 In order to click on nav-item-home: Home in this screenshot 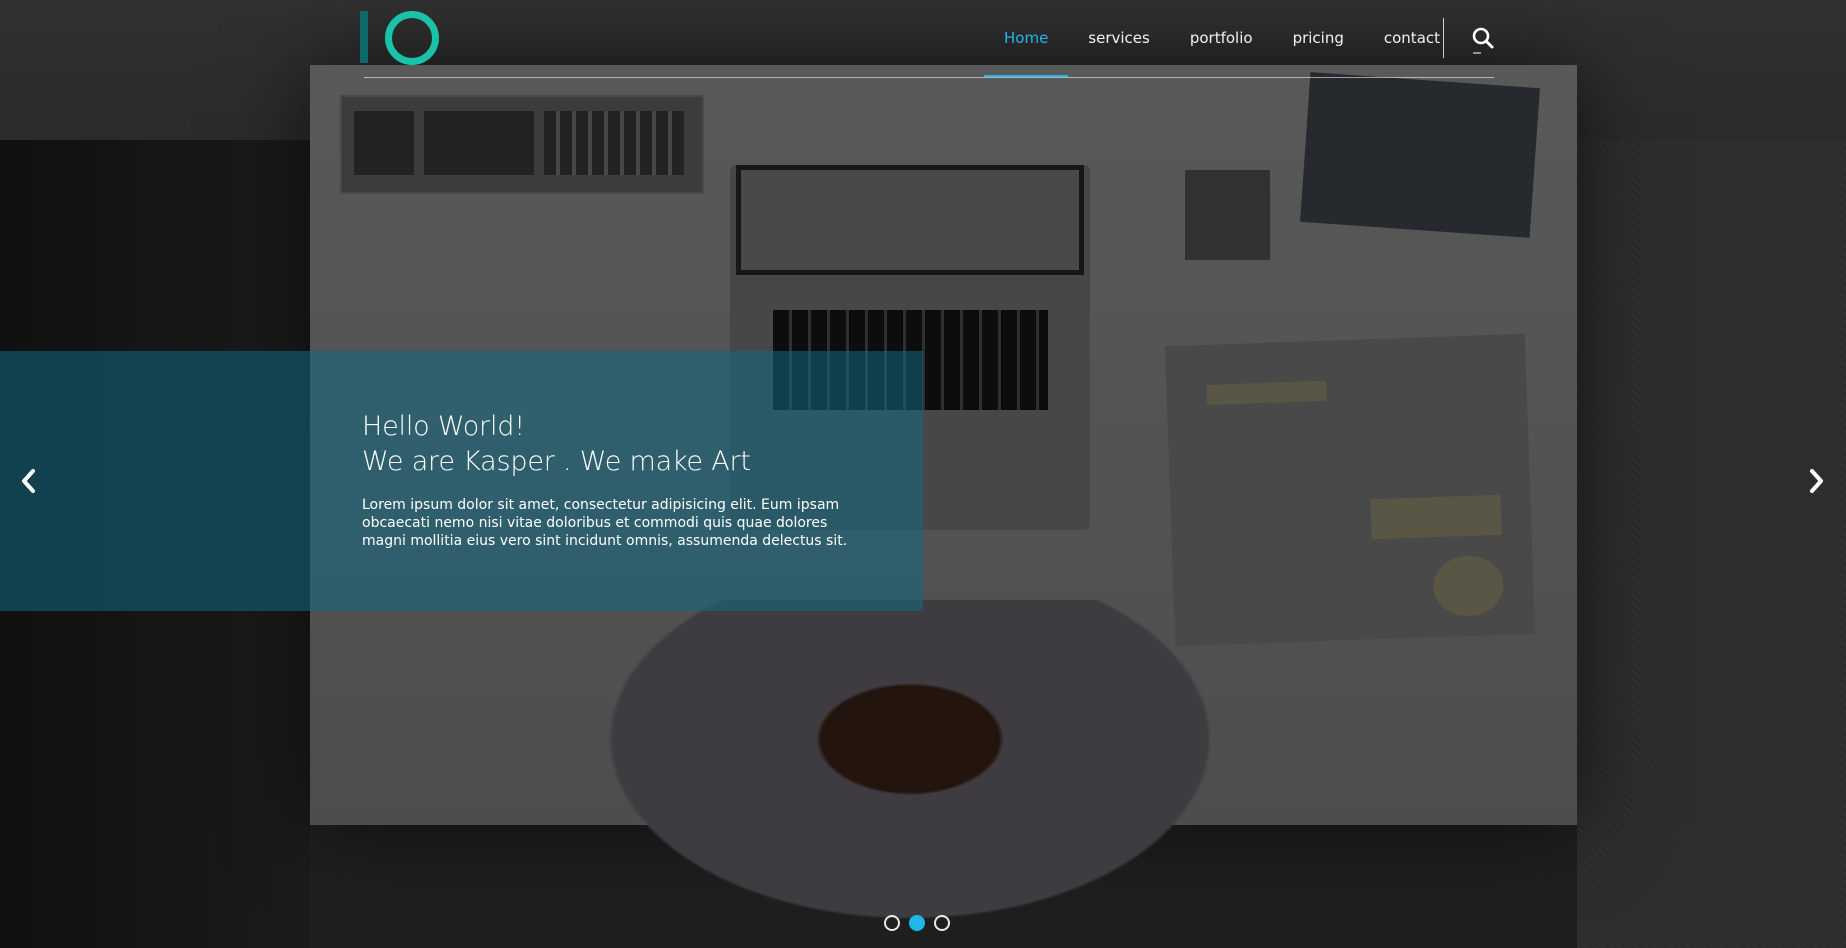, I will do `click(1026, 38)`.